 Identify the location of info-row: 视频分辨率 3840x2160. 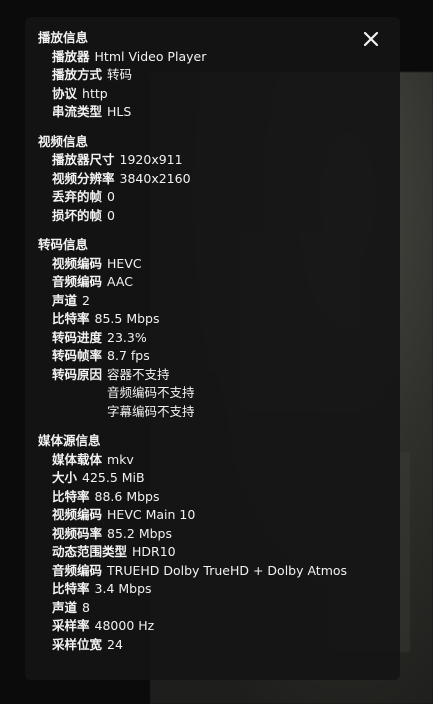
(219, 179).